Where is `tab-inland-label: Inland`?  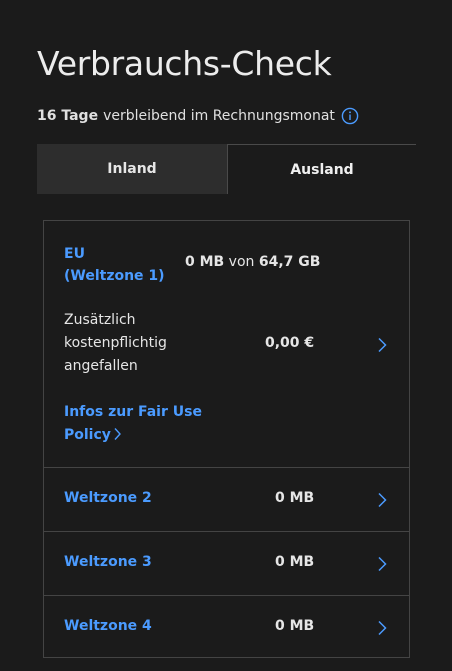 tab-inland-label: Inland is located at coordinates (132, 169).